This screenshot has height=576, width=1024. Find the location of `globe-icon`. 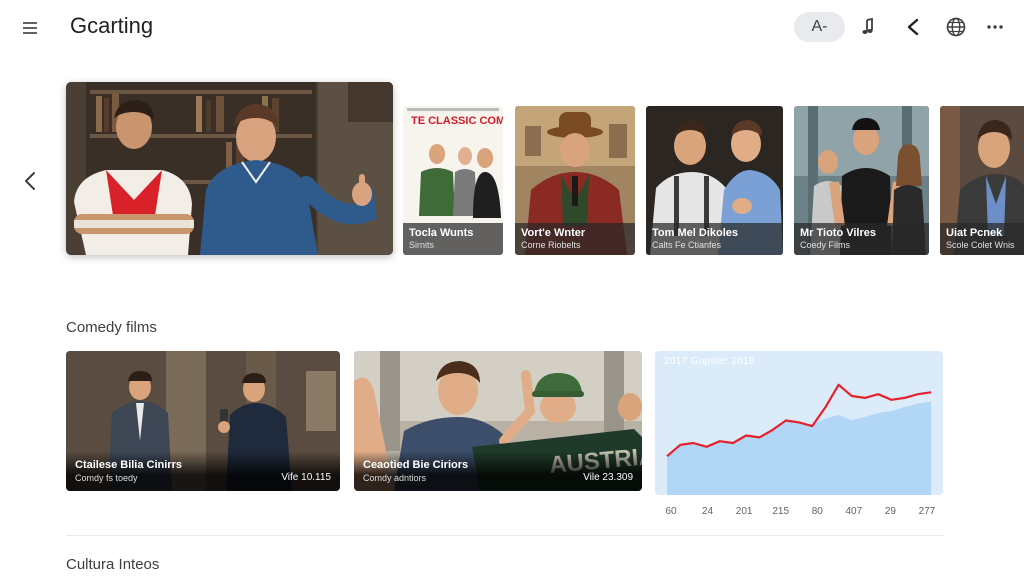

globe-icon is located at coordinates (956, 27).